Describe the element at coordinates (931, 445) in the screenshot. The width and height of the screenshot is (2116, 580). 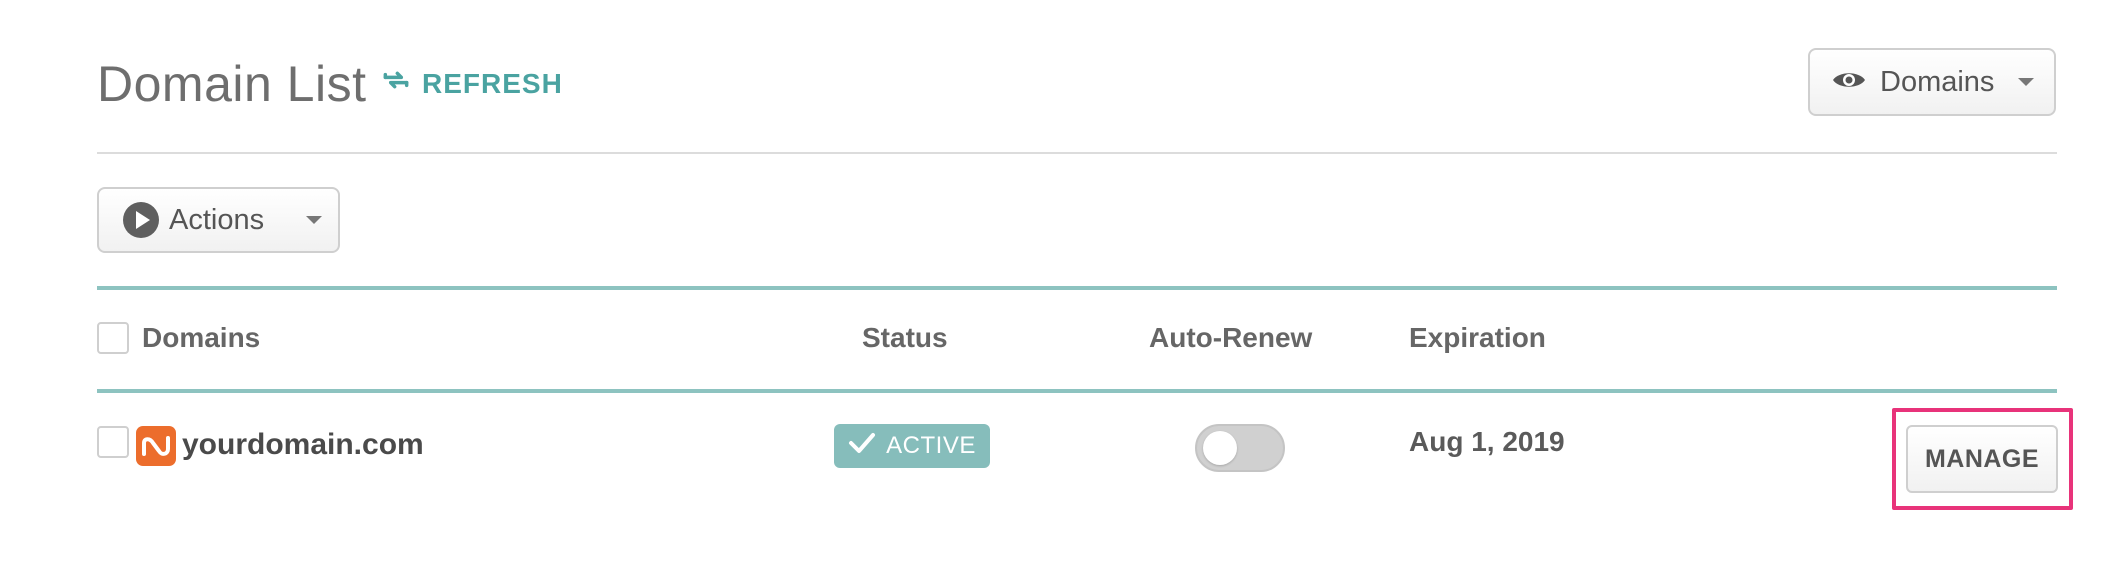
I see `status-label: ACTIVE` at that location.